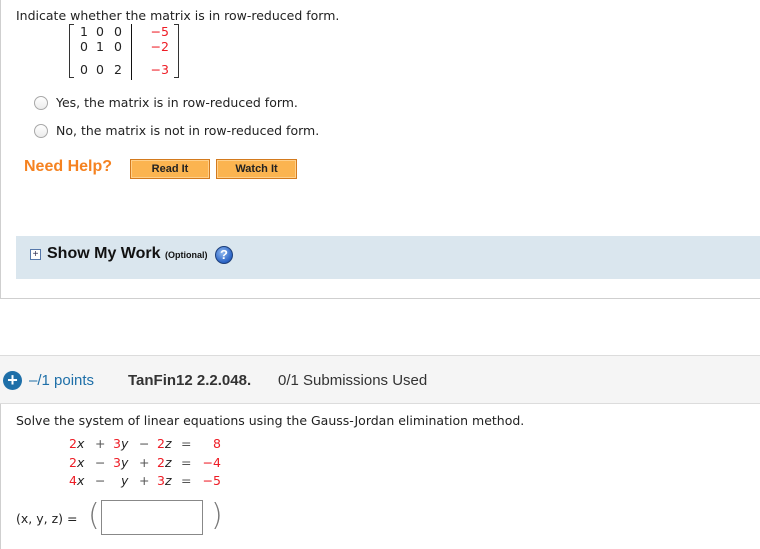  I want to click on matrix-left-bracket, so click(71, 51).